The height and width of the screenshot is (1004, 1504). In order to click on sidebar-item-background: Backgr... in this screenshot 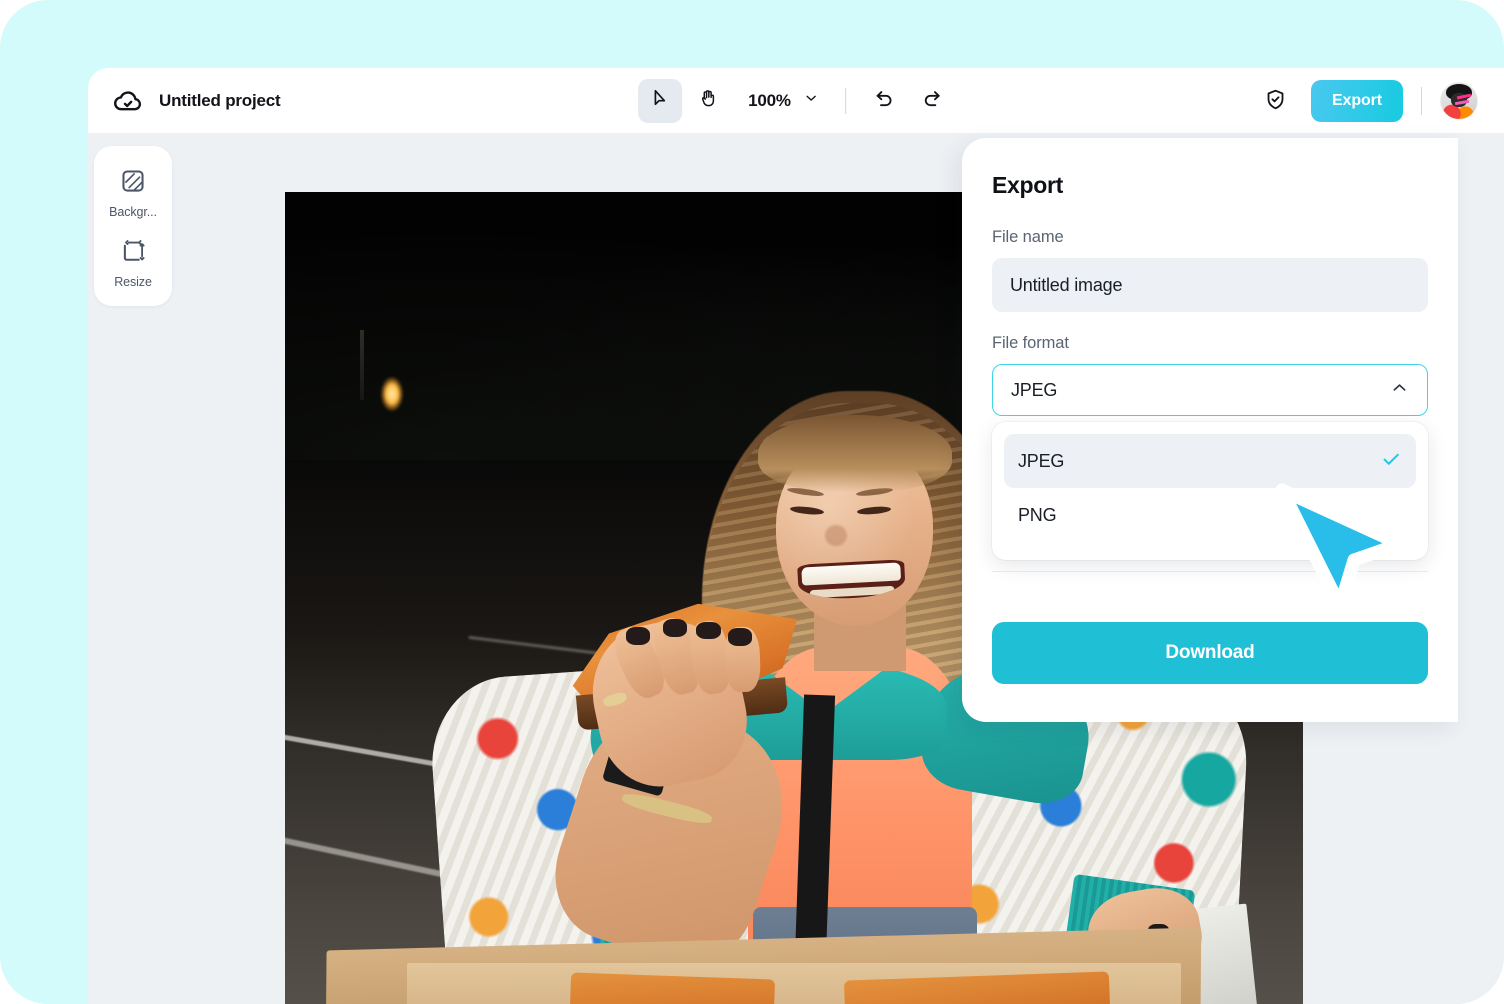, I will do `click(133, 193)`.